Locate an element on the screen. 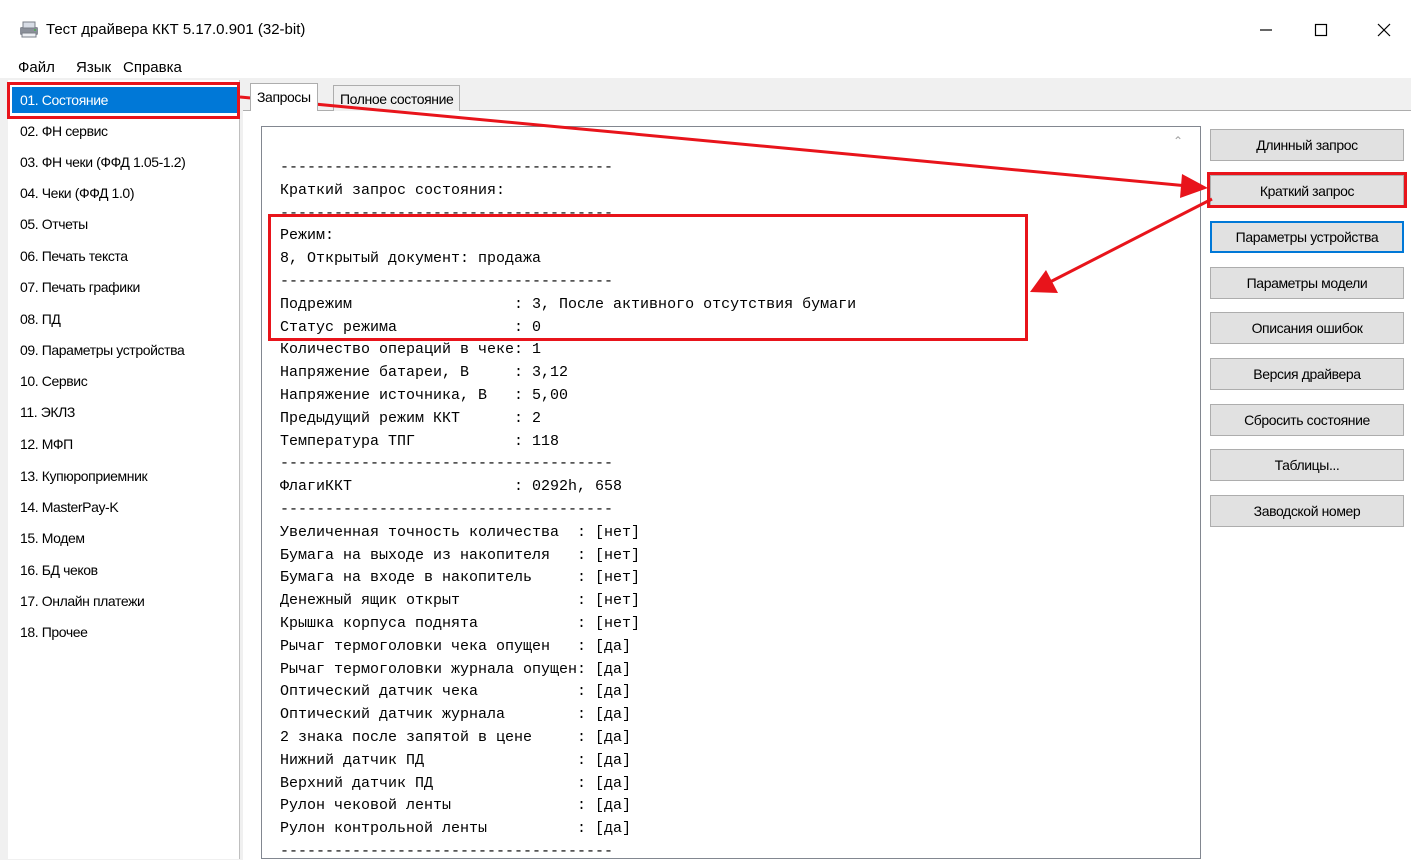  serial-number-button: Заводской номер is located at coordinates (1307, 511).